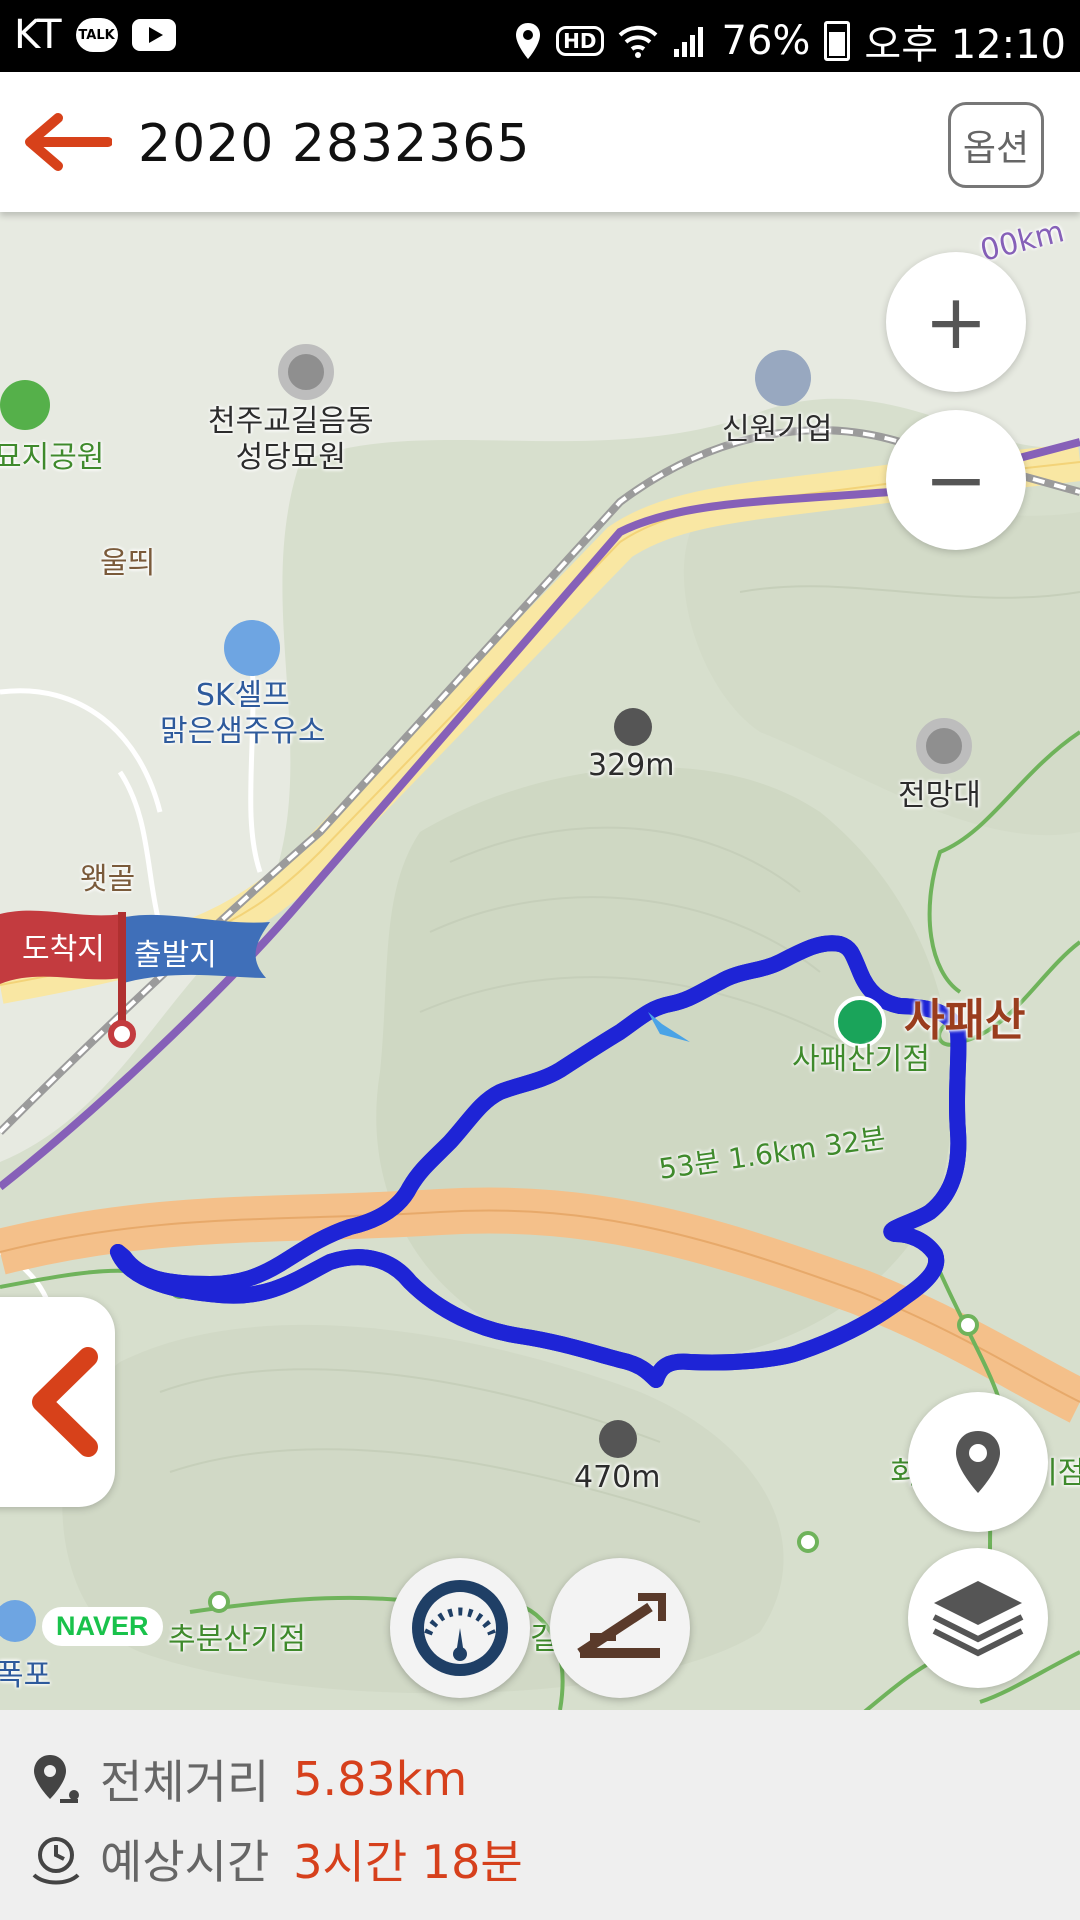 The width and height of the screenshot is (1080, 1920). I want to click on zoom-out-button: −, so click(956, 480).